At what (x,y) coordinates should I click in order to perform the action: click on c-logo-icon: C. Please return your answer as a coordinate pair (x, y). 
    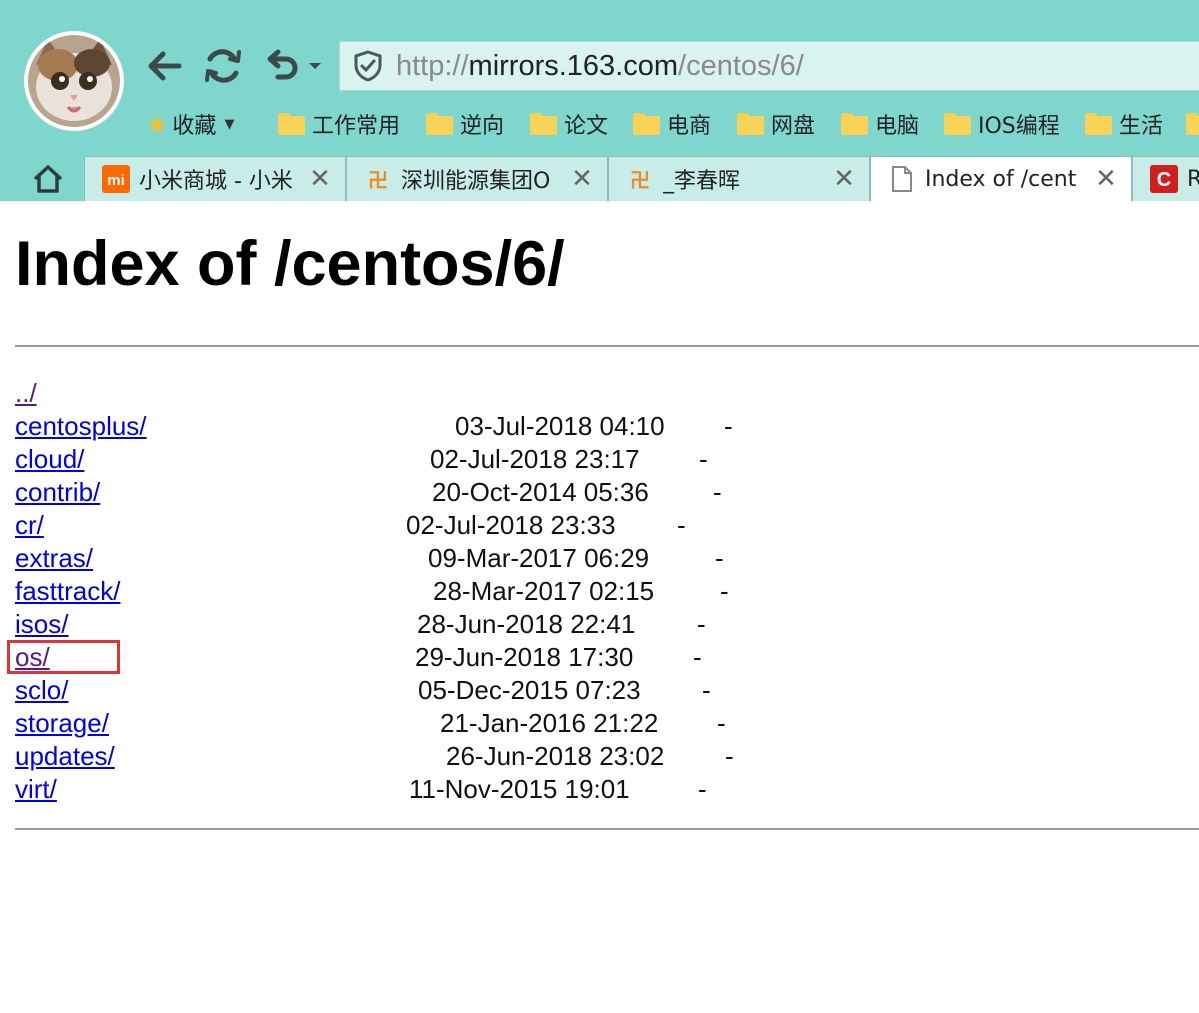
    Looking at the image, I should click on (1164, 179).